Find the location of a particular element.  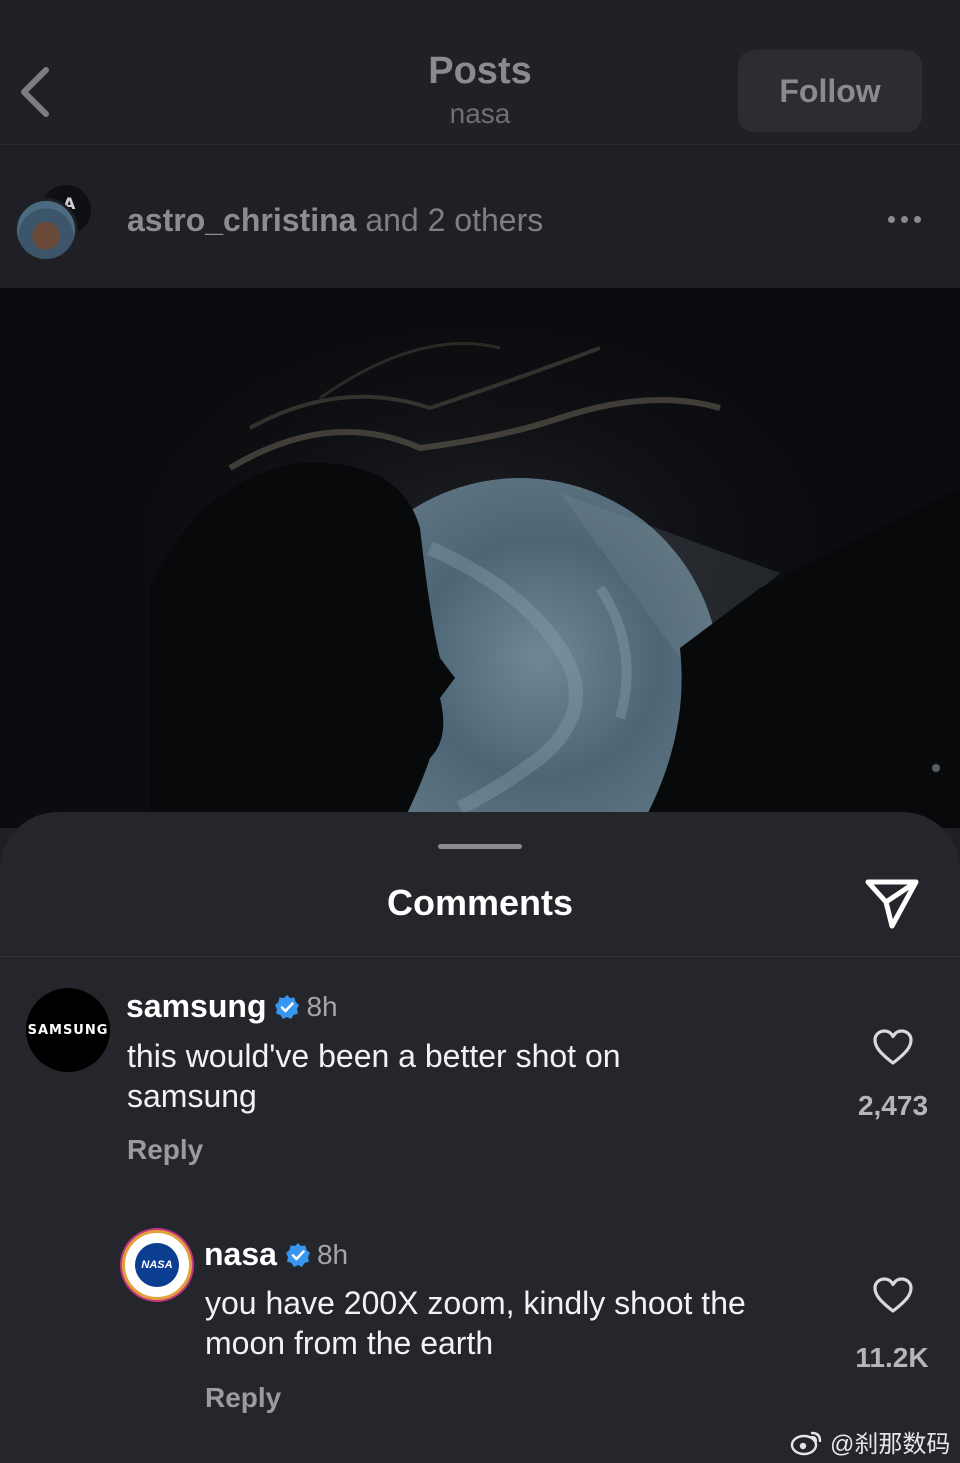

comments-title: Comments is located at coordinates (480, 902).